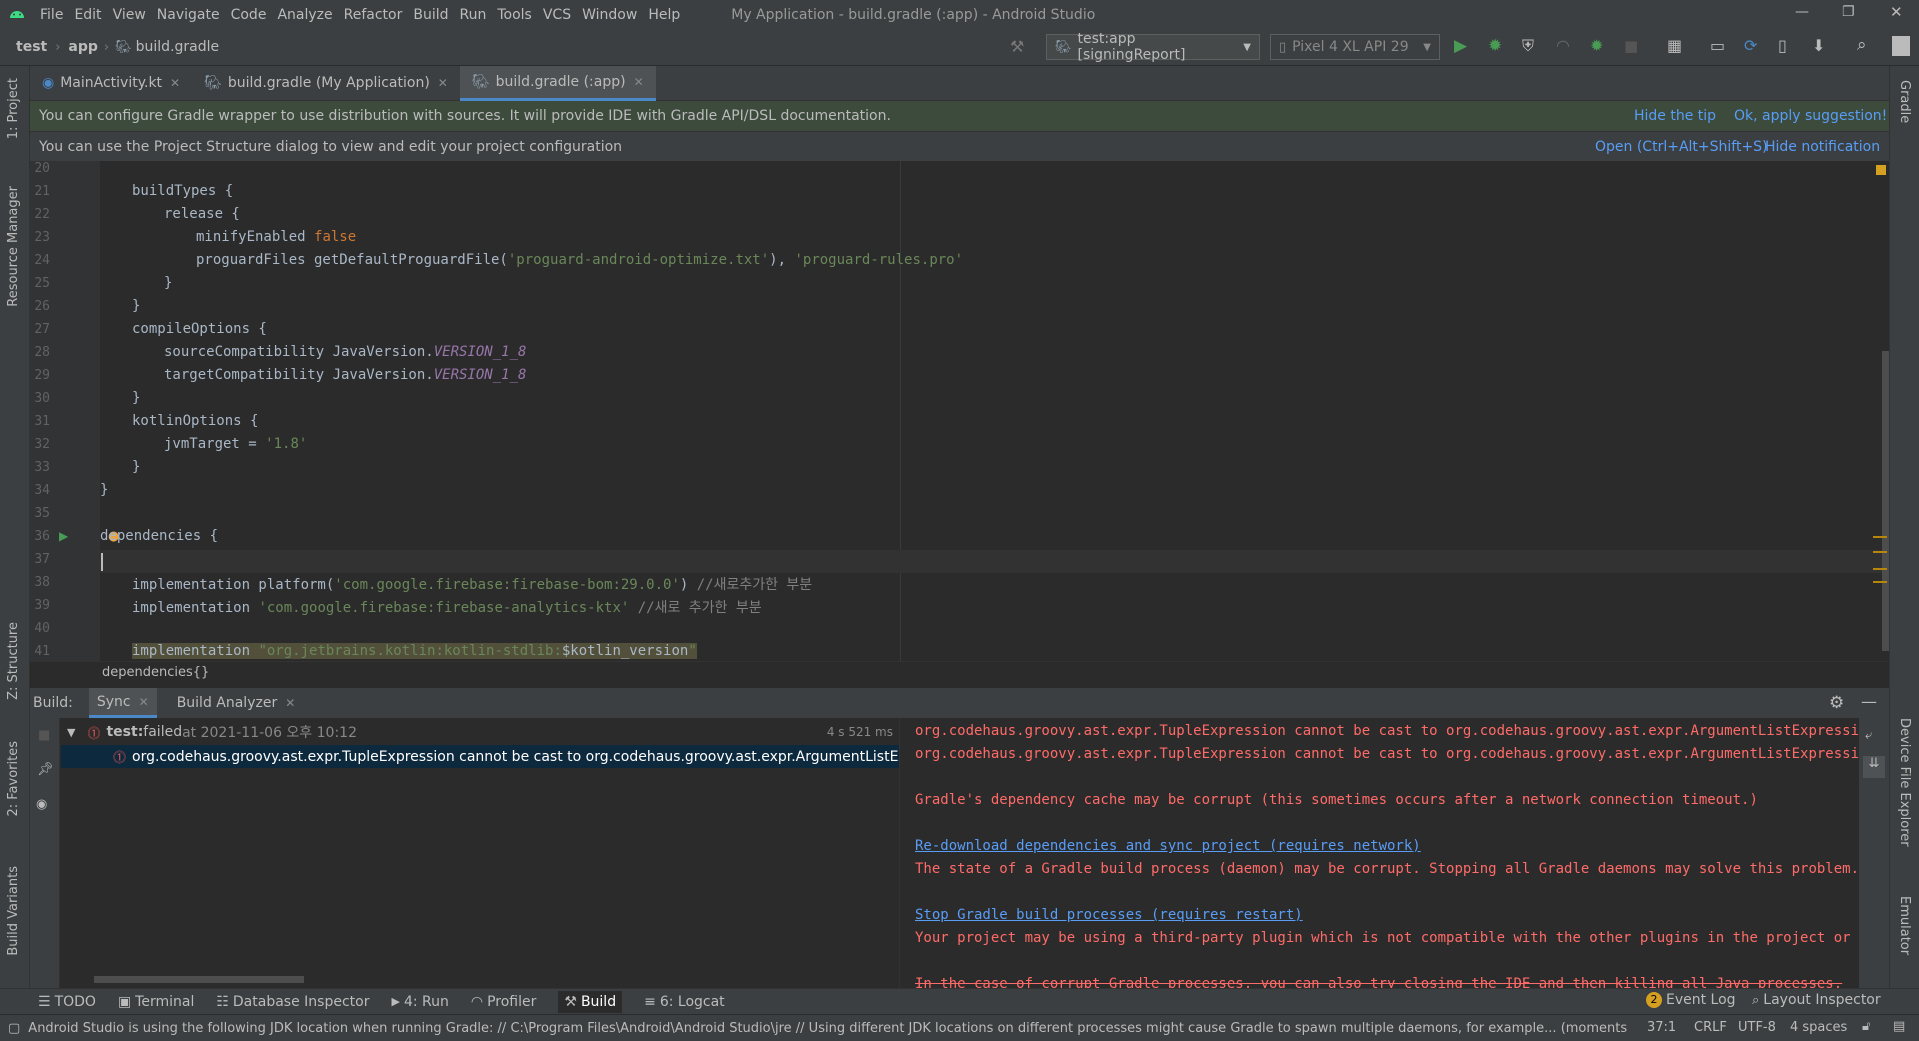 This screenshot has height=1041, width=1919. What do you see at coordinates (1017, 46) in the screenshot?
I see `hammer-icon: ⚒` at bounding box center [1017, 46].